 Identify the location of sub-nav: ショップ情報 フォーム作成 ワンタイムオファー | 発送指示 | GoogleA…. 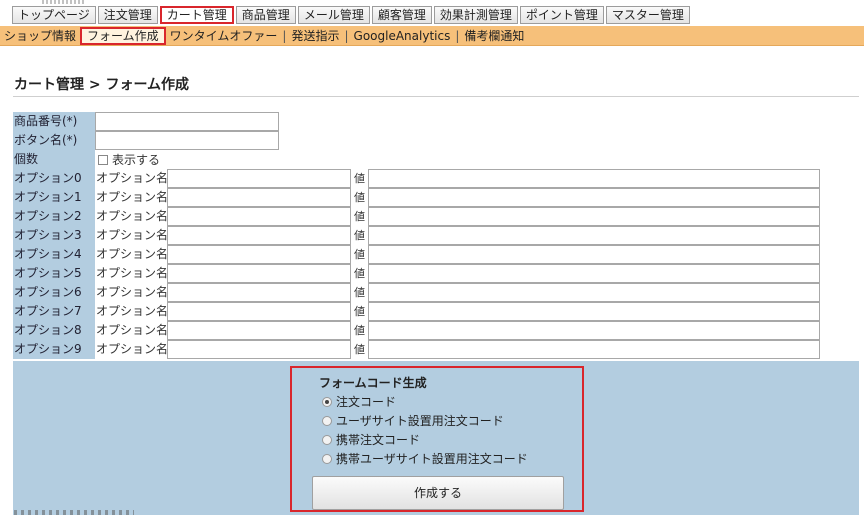
(432, 36).